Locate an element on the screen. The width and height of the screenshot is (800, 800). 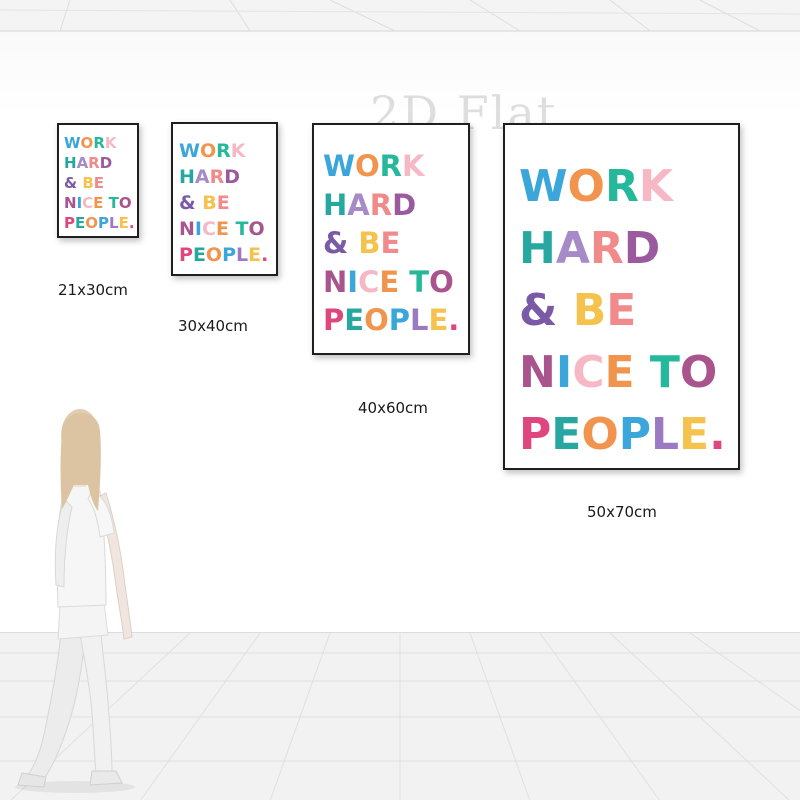
poster-30x40: WORK HARD & BE NICE TO PEOPLE. is located at coordinates (224, 199).